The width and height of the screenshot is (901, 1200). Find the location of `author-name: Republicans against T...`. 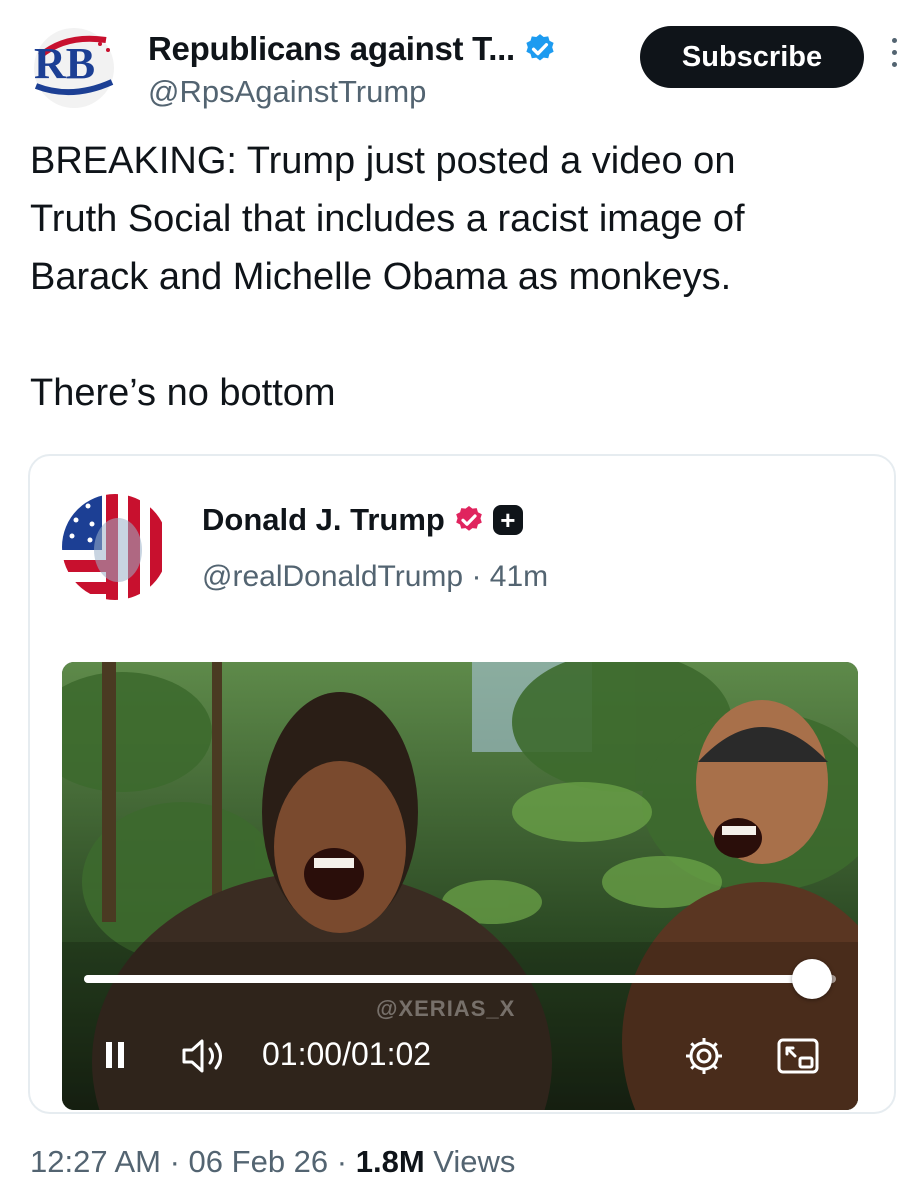

author-name: Republicans against T... is located at coordinates (331, 49).